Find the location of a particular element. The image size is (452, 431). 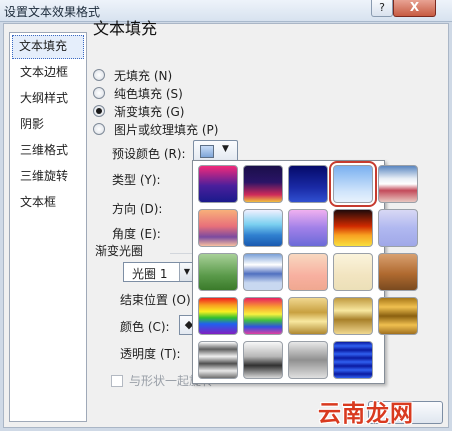

type-label: 类型 (Y): is located at coordinates (136, 180).